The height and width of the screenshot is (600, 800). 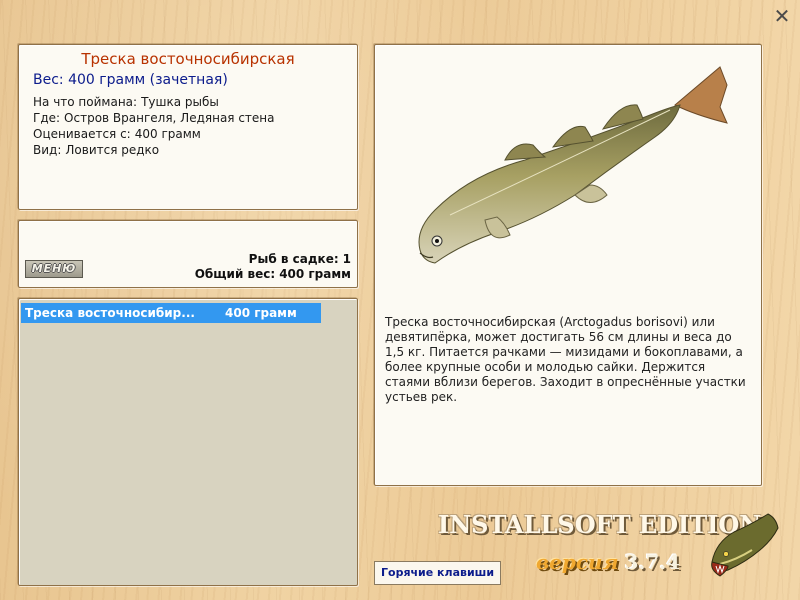 I want to click on close-icon: ✕, so click(x=782, y=16).